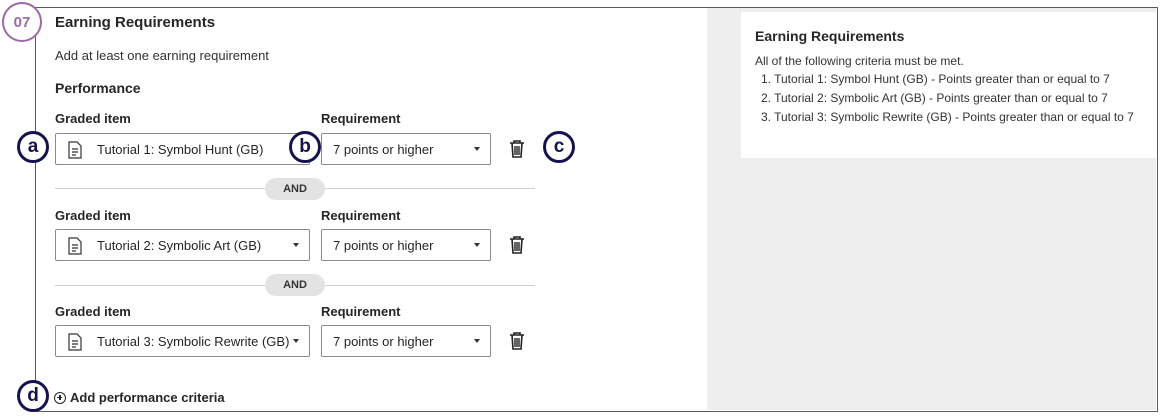 This screenshot has height=418, width=1164. I want to click on form-title: Earning Requirements, so click(135, 22).